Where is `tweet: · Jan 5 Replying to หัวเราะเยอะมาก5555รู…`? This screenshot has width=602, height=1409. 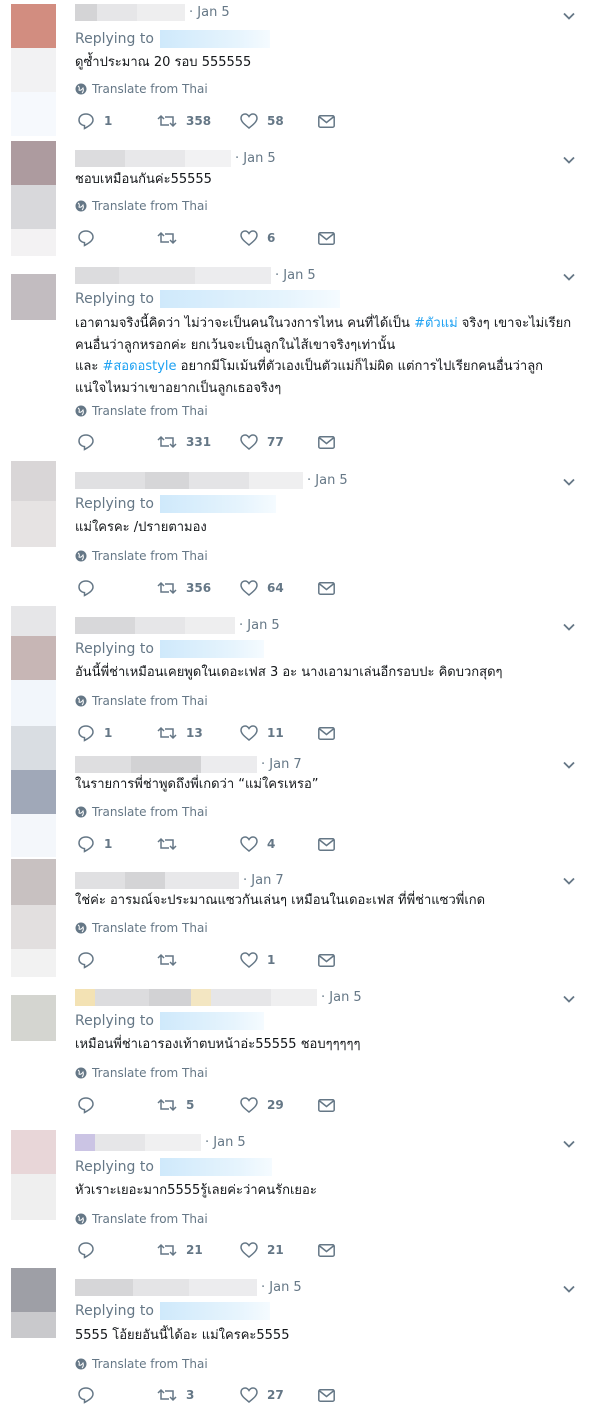
tweet: · Jan 5 Replying to หัวเราะเยอะมาก5555รู… is located at coordinates (301, 1196).